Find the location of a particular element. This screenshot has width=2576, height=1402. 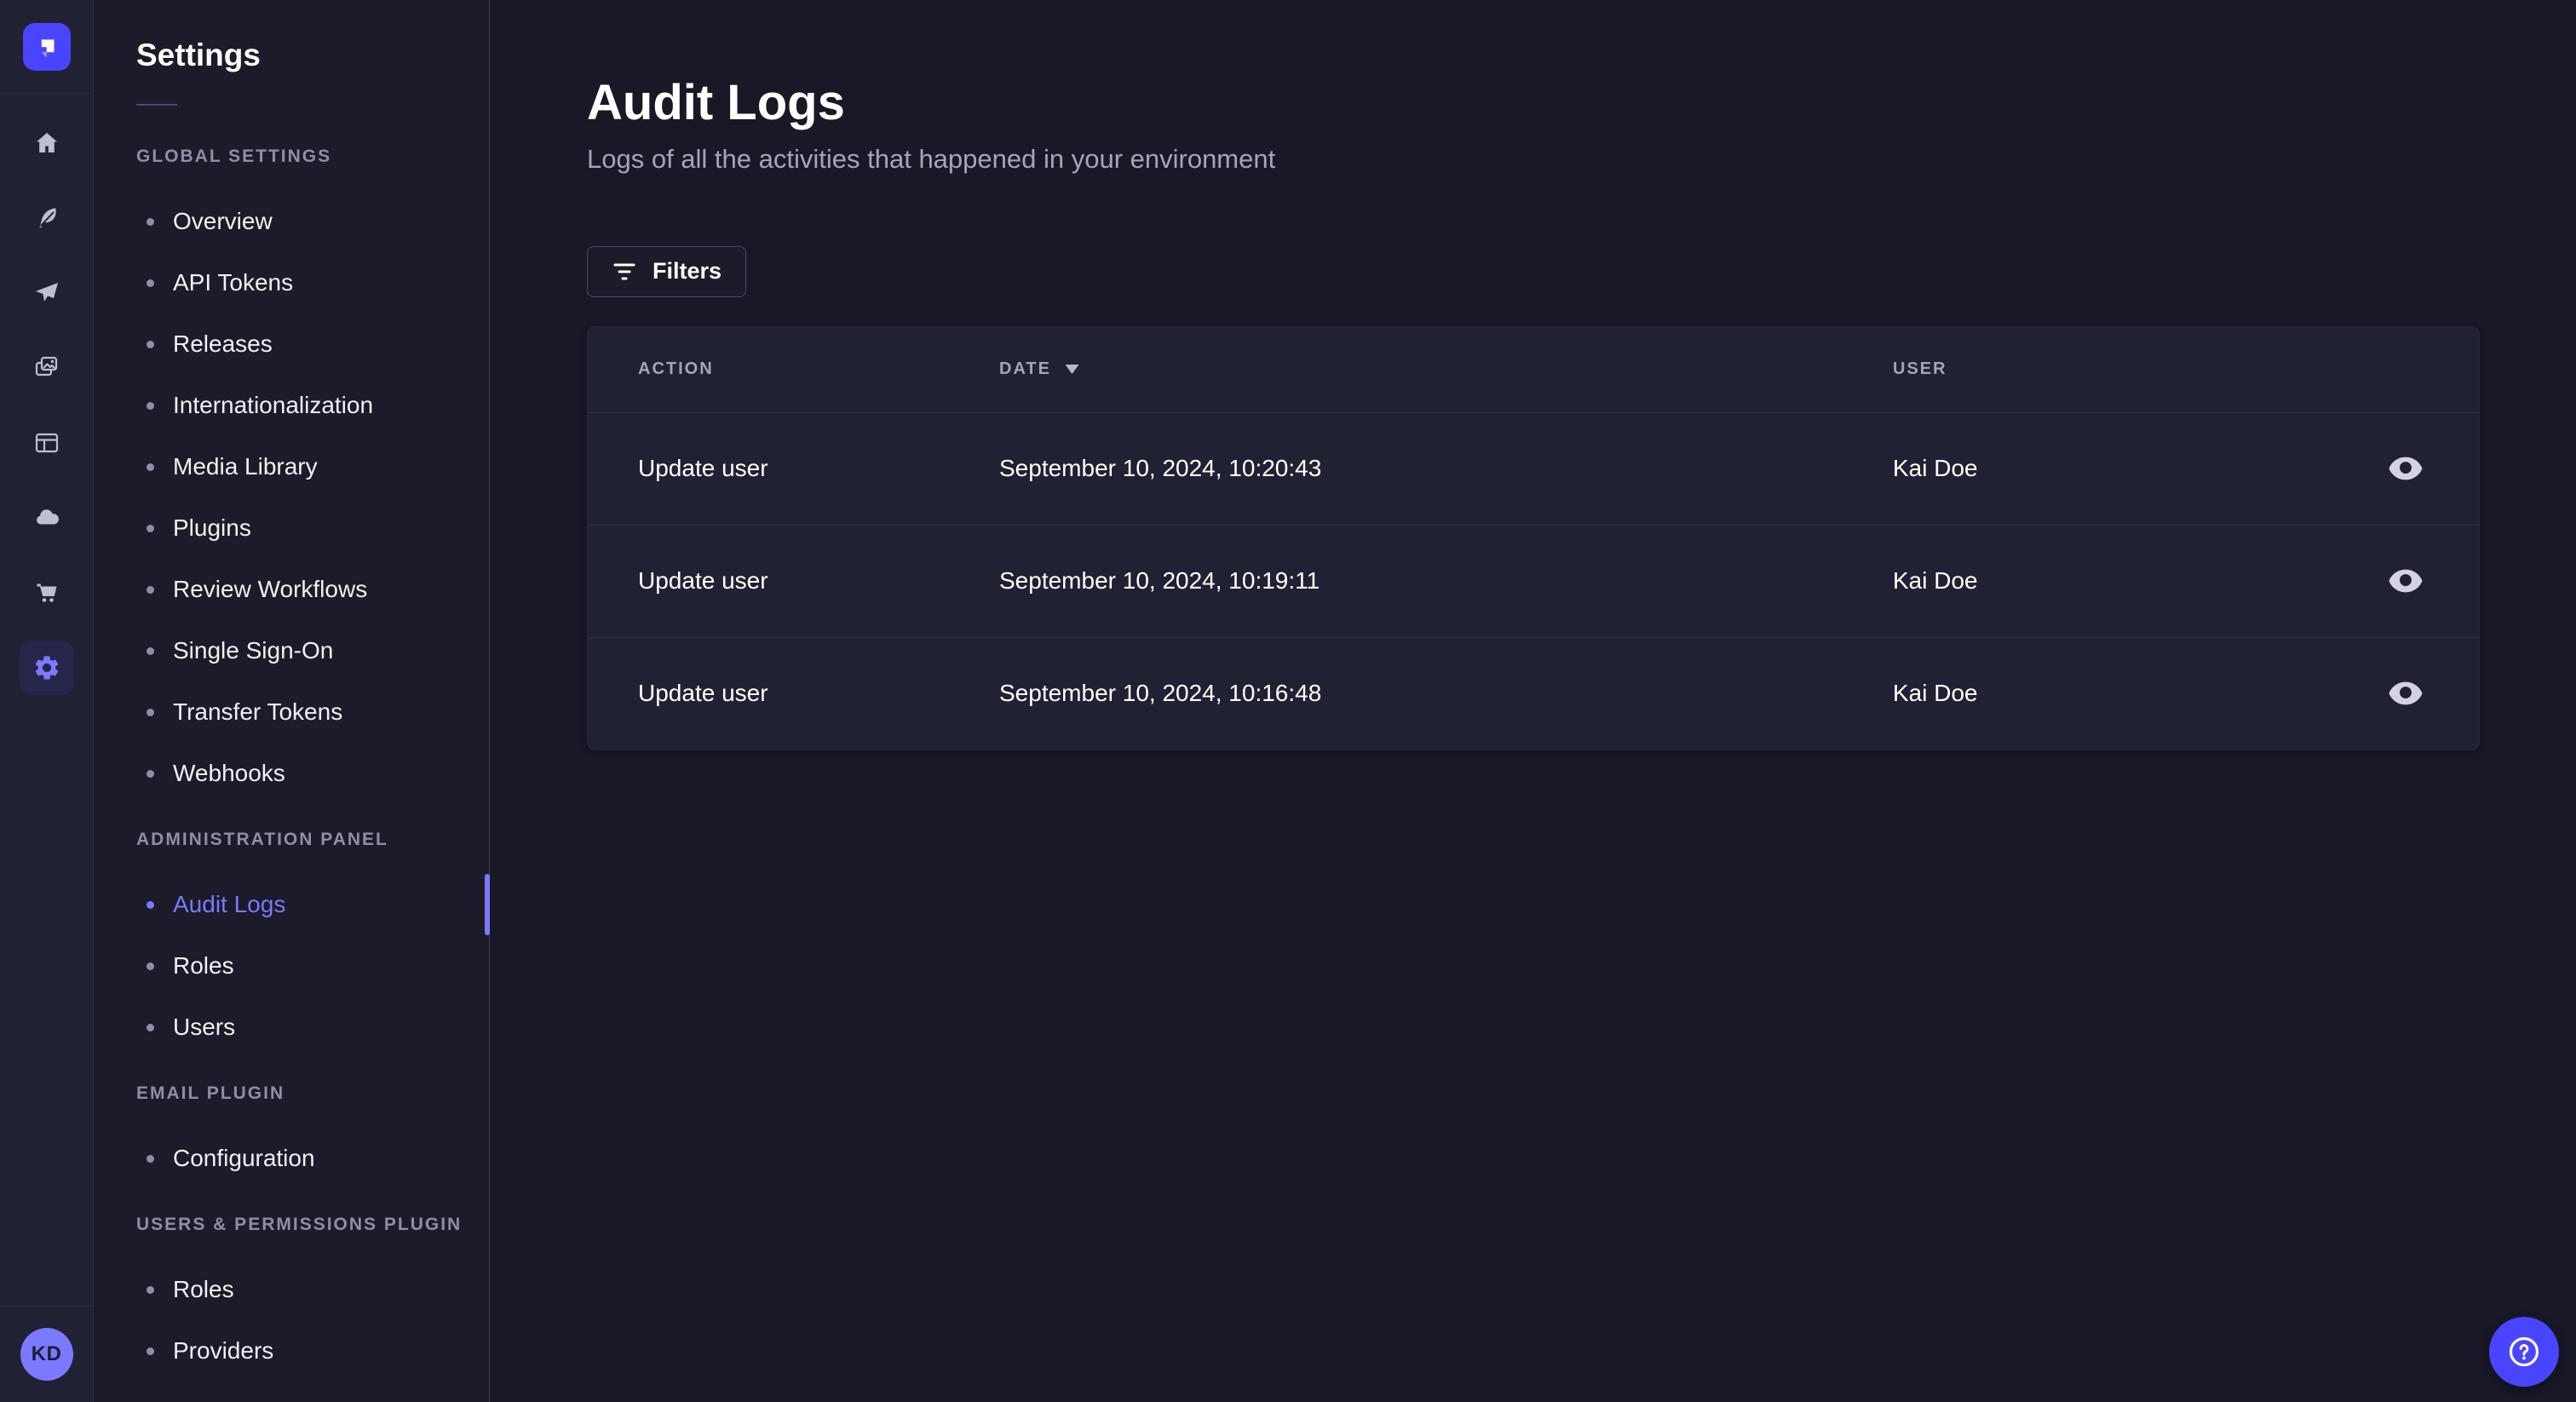

sidebar-item-label: Review Workflows is located at coordinates (271, 589).